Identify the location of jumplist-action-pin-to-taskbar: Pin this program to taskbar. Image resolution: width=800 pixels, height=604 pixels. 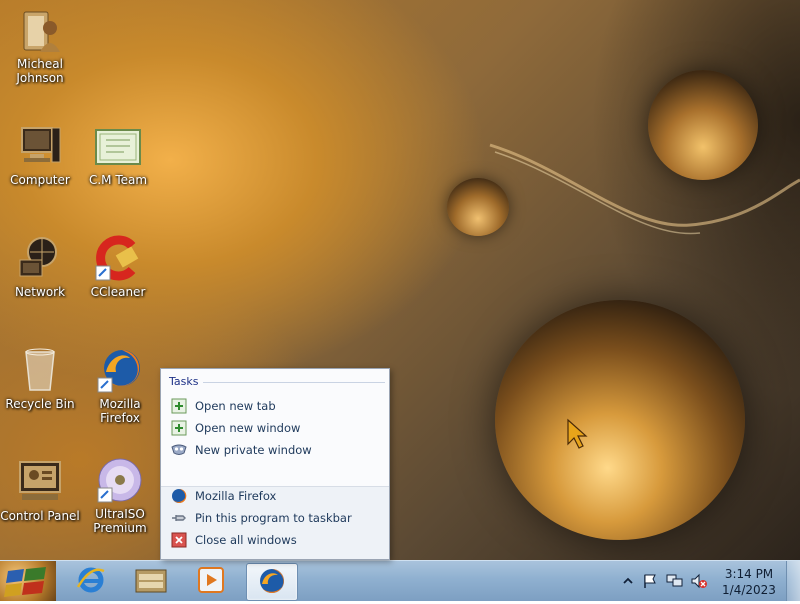
(275, 518).